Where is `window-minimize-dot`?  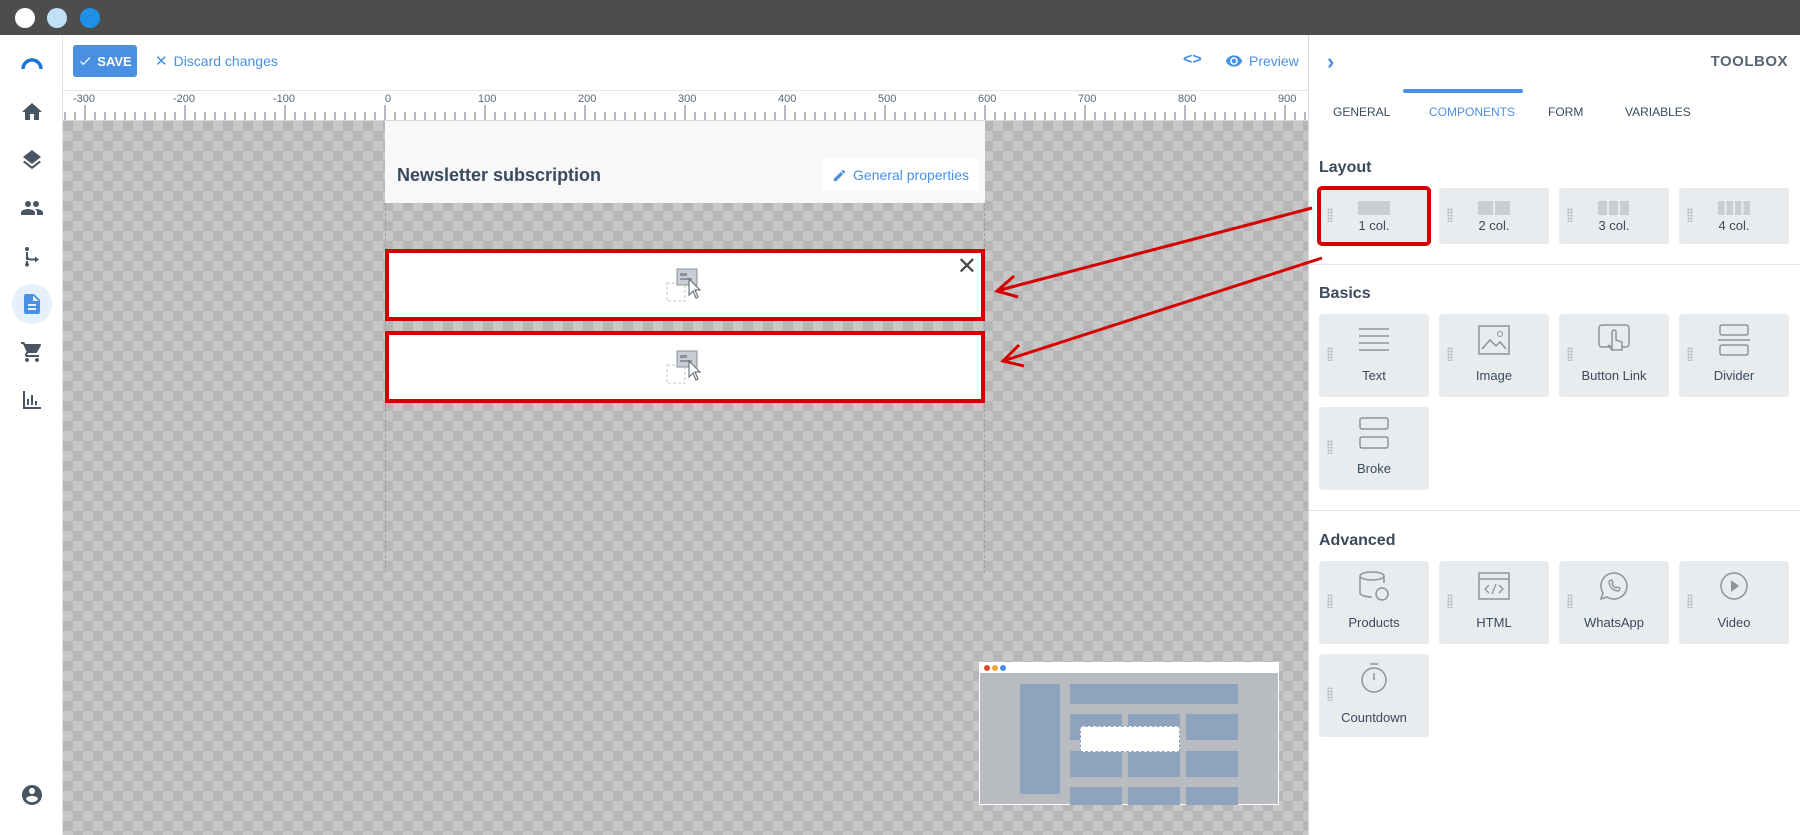 window-minimize-dot is located at coordinates (57, 18).